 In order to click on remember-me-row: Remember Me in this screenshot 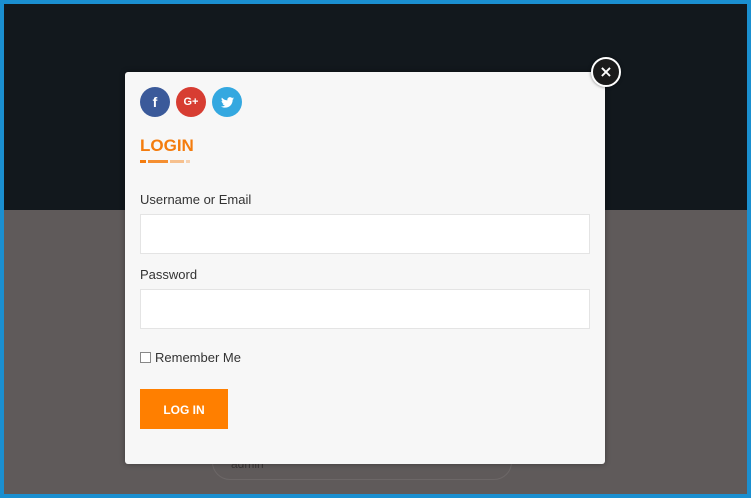, I will do `click(190, 357)`.